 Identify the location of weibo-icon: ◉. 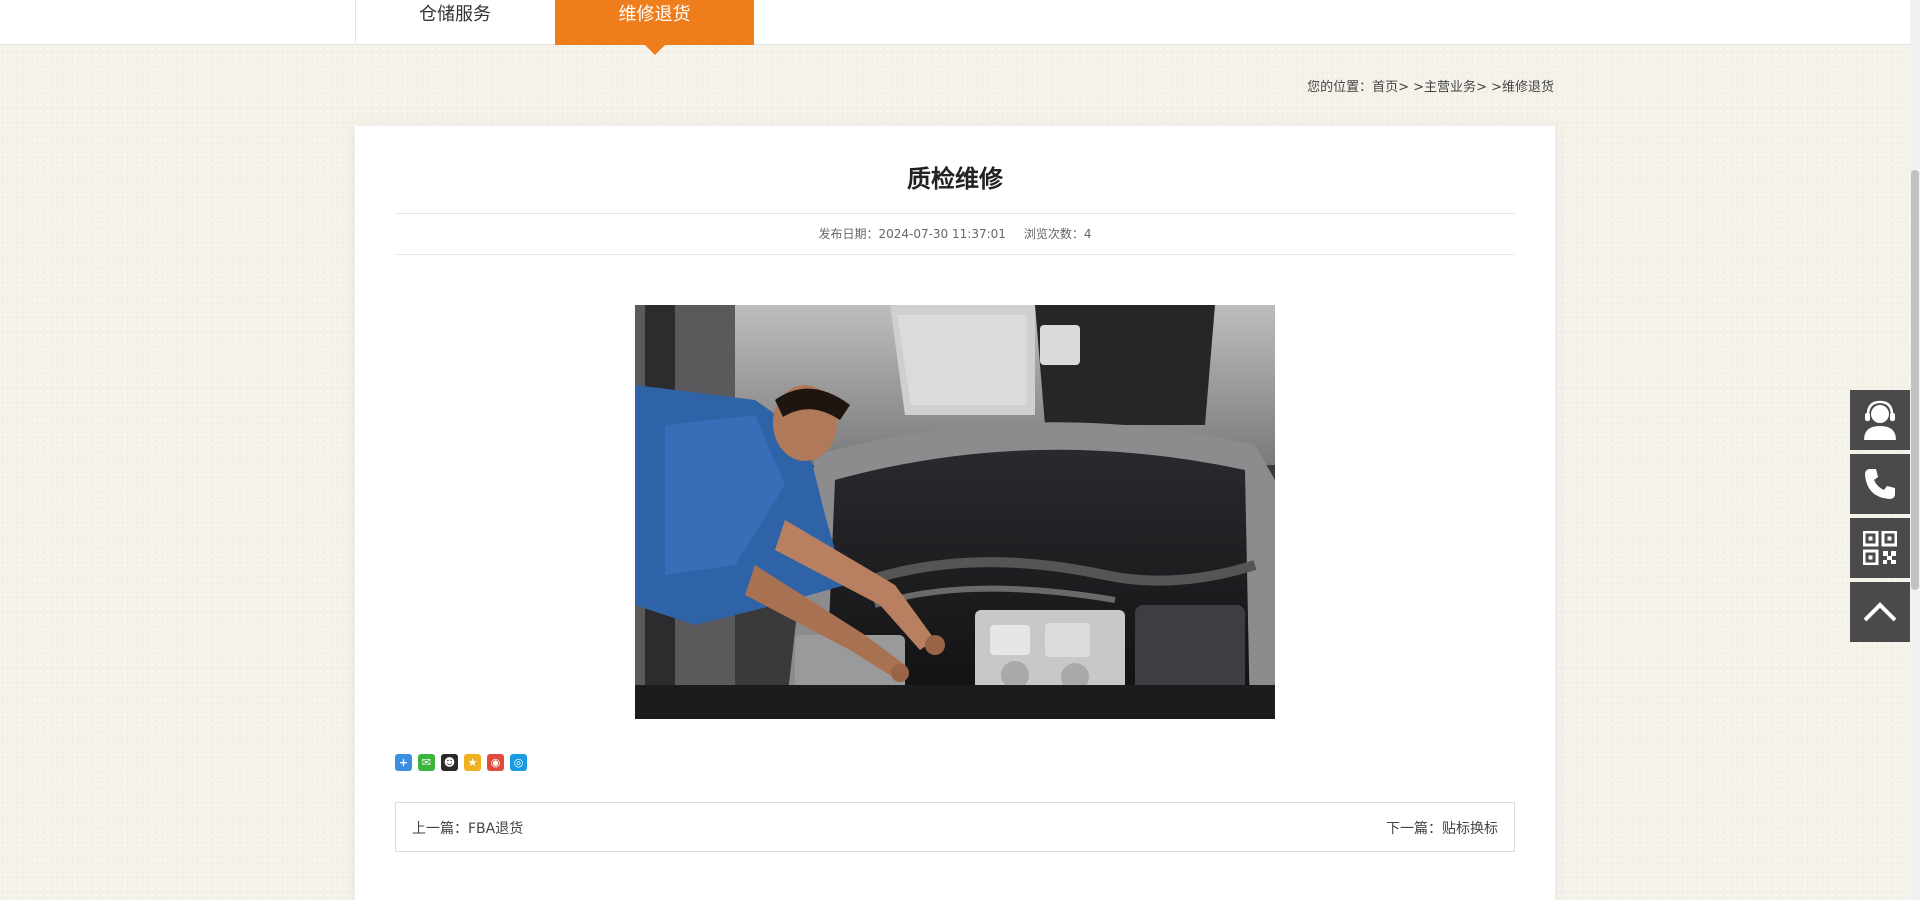
(495, 762).